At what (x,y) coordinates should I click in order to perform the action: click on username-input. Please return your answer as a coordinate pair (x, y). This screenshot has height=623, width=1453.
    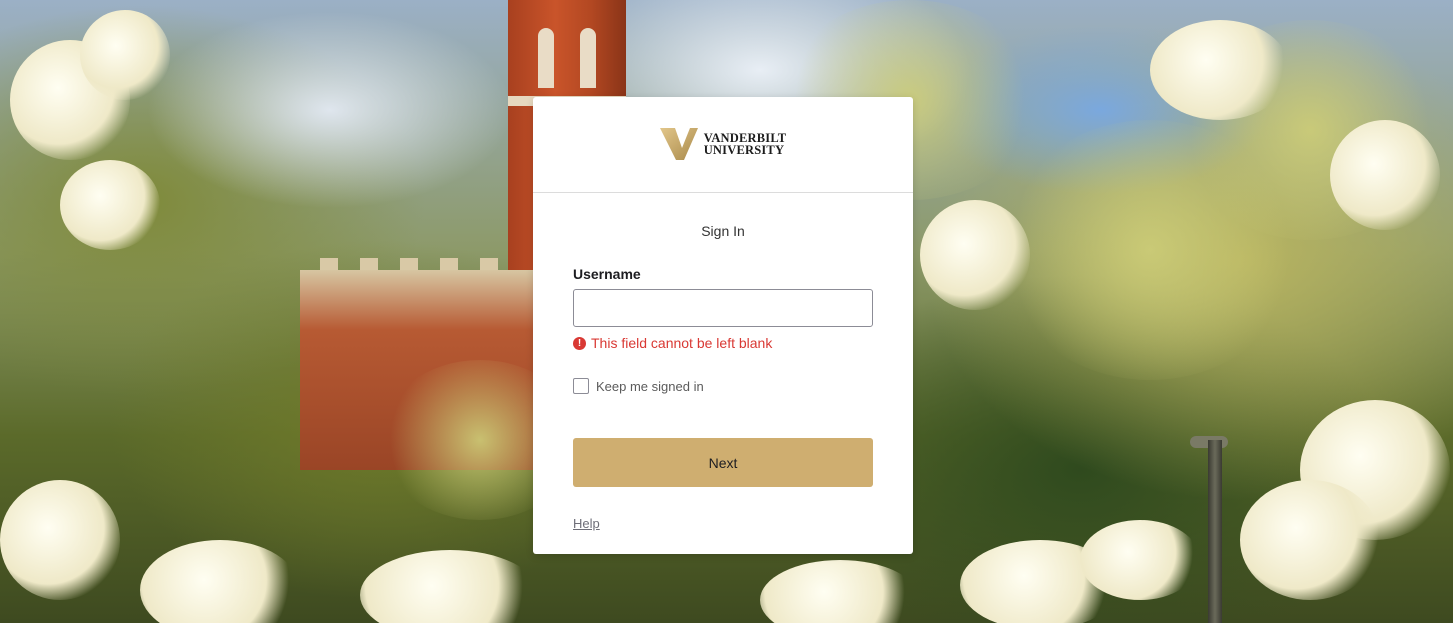
    Looking at the image, I should click on (723, 308).